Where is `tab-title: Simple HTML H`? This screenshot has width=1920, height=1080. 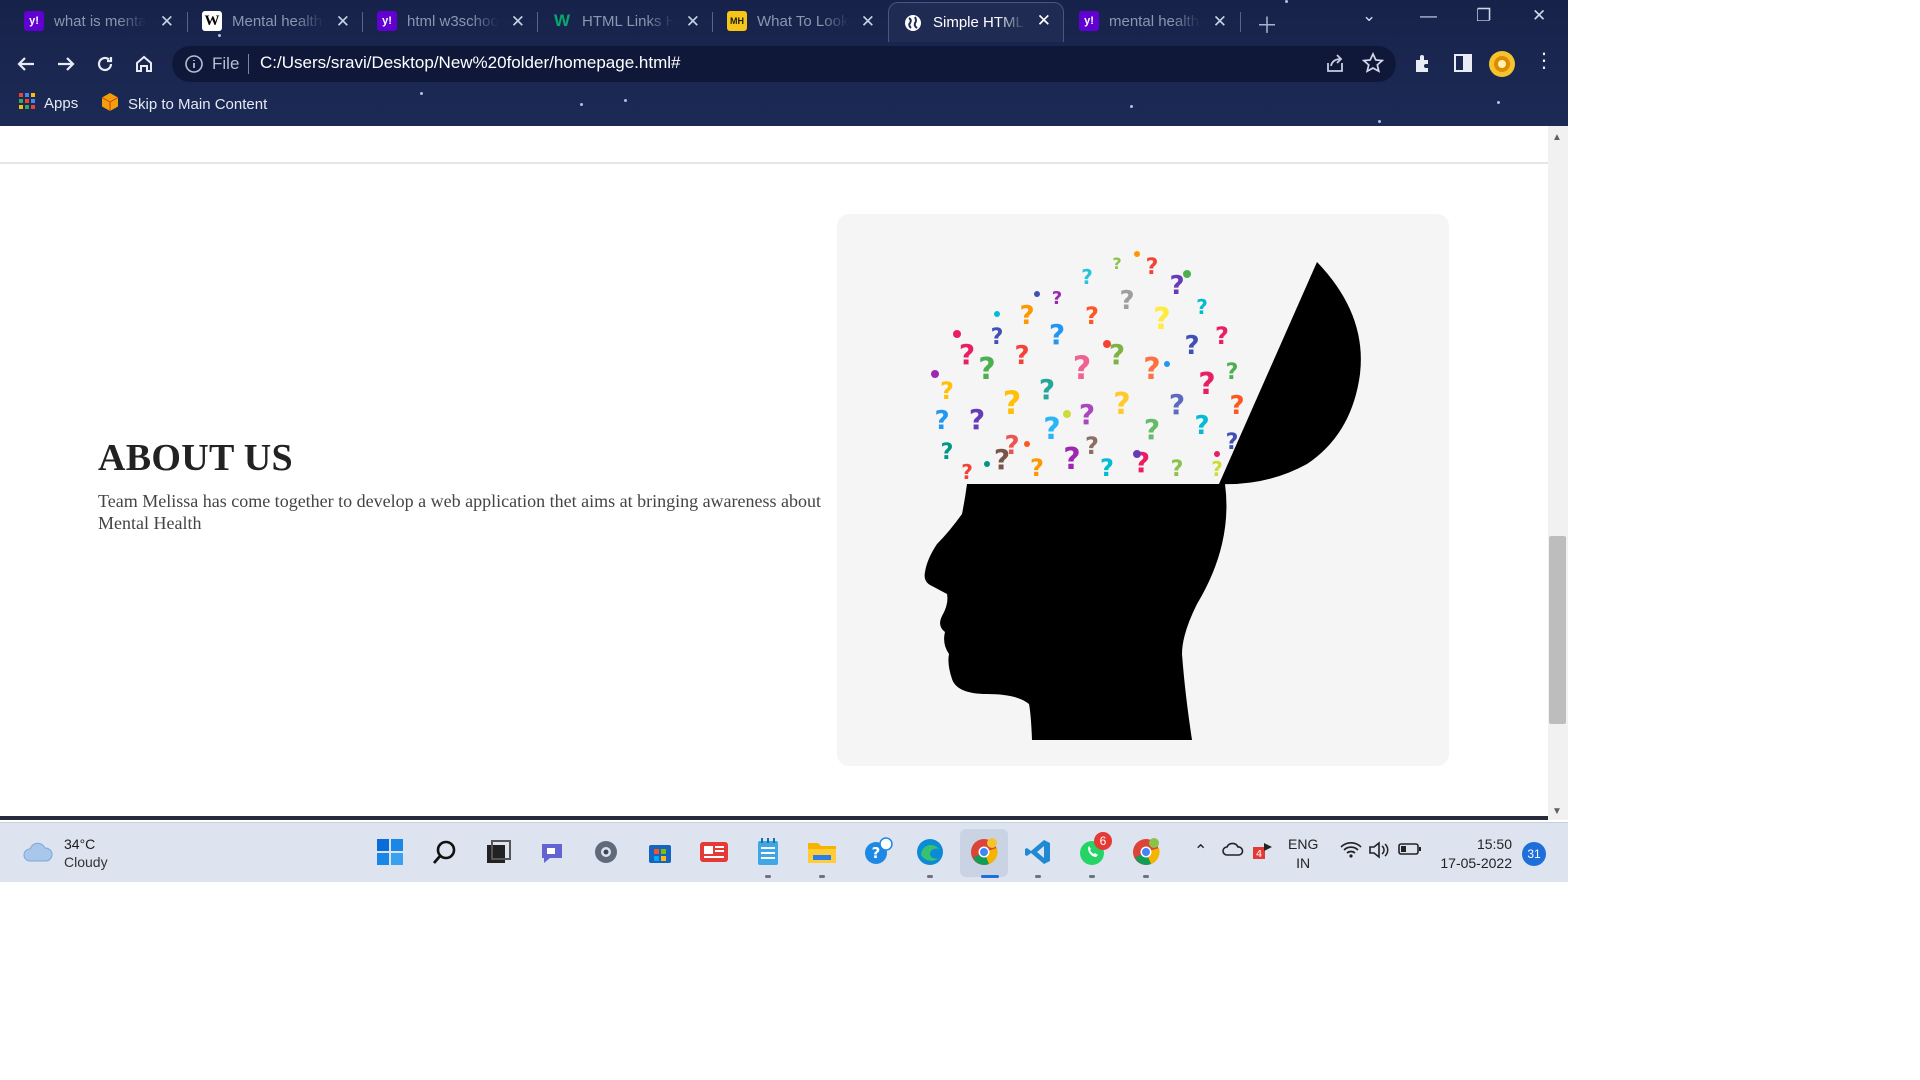
tab-title: Simple HTML H is located at coordinates (979, 22).